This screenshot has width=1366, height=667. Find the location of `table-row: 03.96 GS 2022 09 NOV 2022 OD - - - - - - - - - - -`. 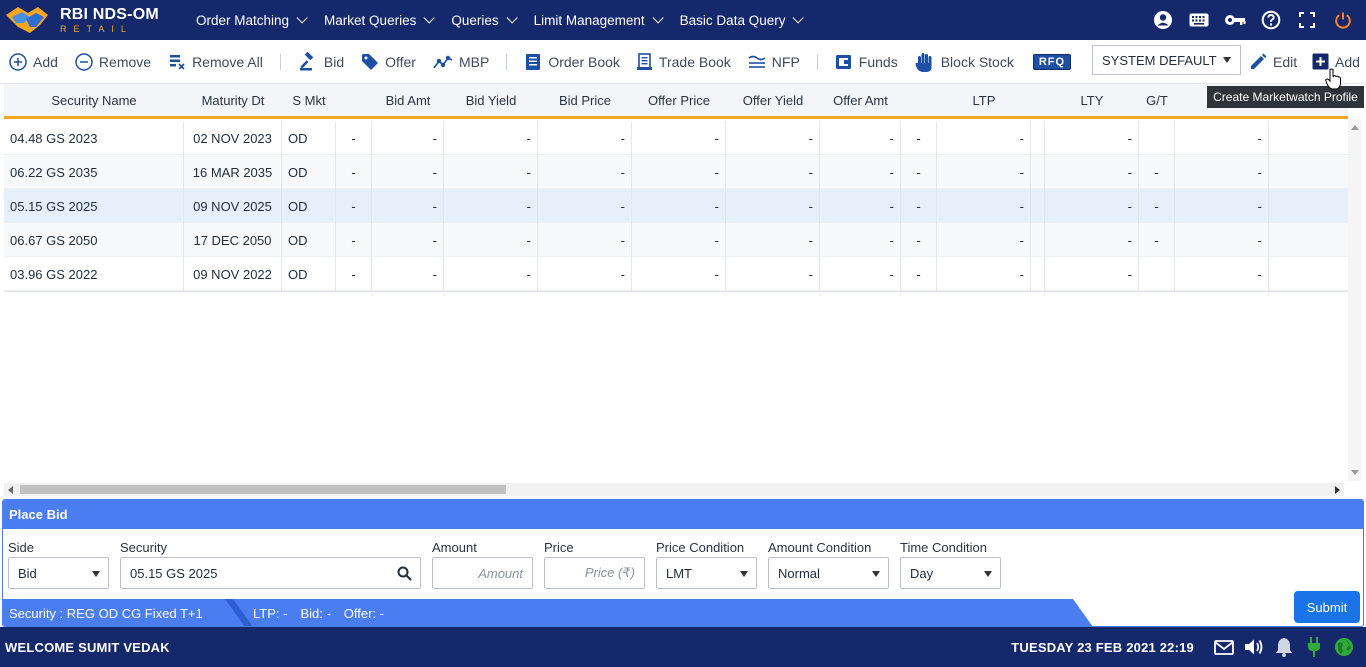

table-row: 03.96 GS 2022 09 NOV 2022 OD - - - - - - - - - - - is located at coordinates (676, 274).